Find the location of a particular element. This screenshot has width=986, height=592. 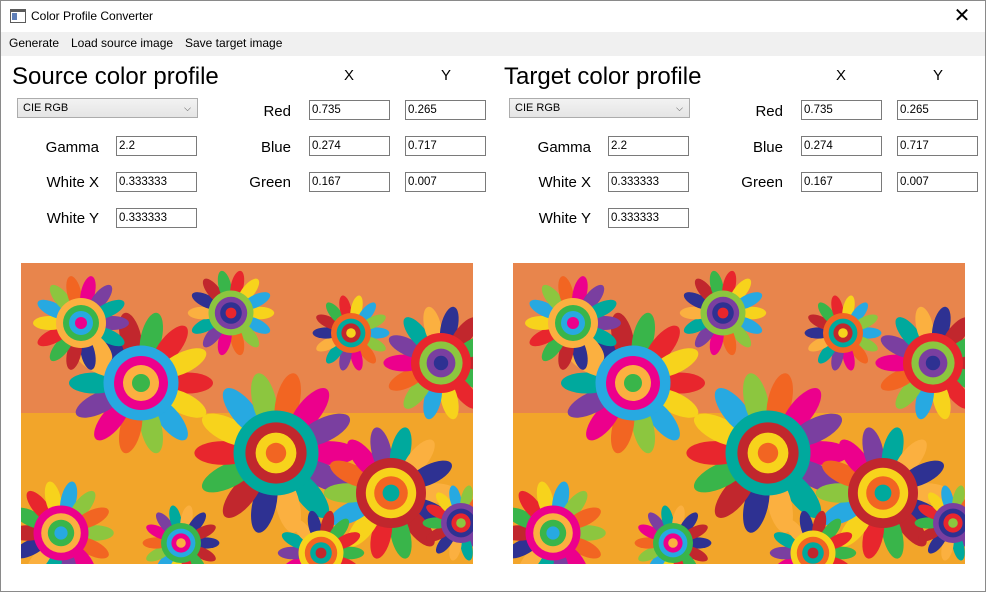

target-green-y-input is located at coordinates (937, 182).